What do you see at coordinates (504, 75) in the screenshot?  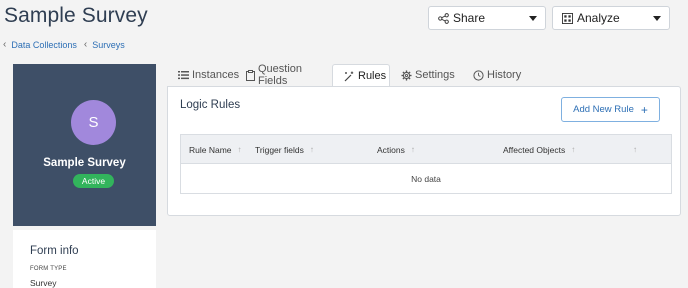 I see `tab-label: History` at bounding box center [504, 75].